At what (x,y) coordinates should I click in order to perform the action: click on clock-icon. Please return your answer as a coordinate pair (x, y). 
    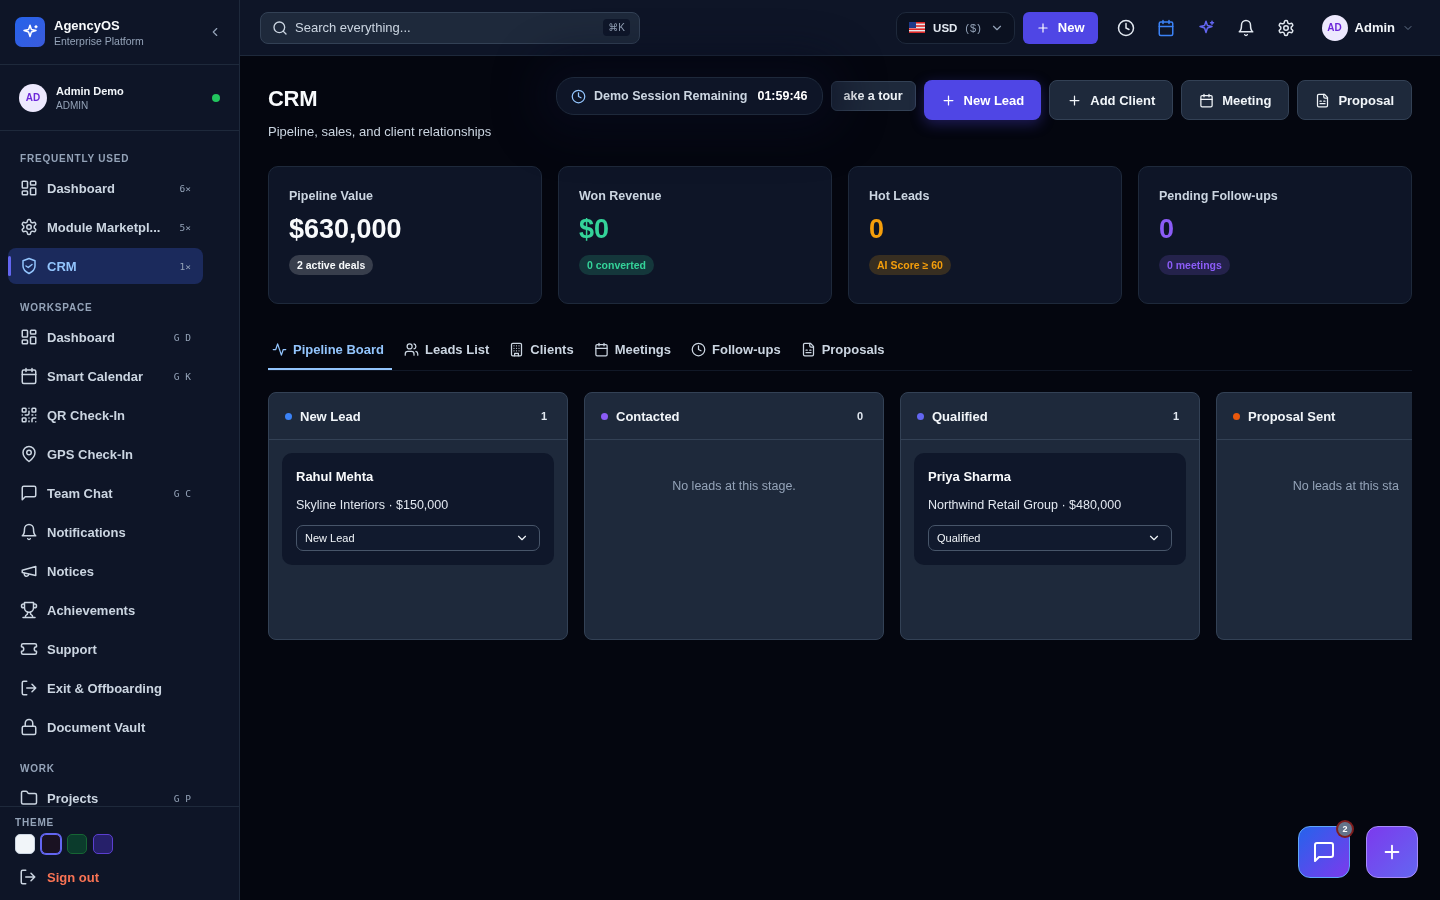
    Looking at the image, I should click on (1125, 27).